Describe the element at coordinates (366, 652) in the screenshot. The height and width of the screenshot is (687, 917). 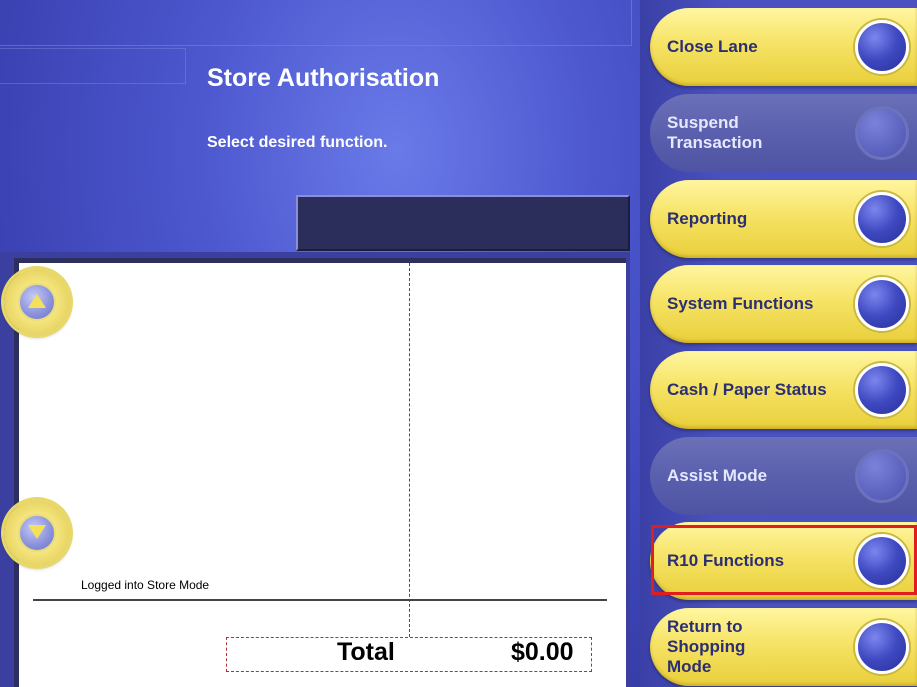
I see `total-label: Total` at that location.